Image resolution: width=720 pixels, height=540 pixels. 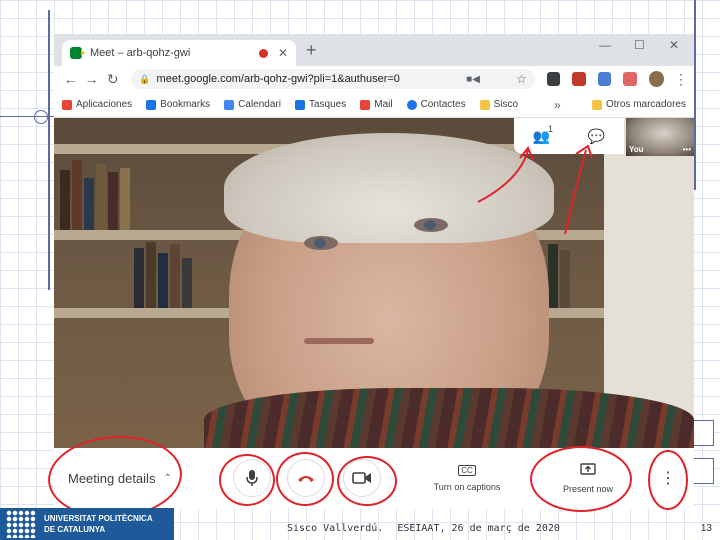 I want to click on upc-dots-icon, so click(x=21, y=524).